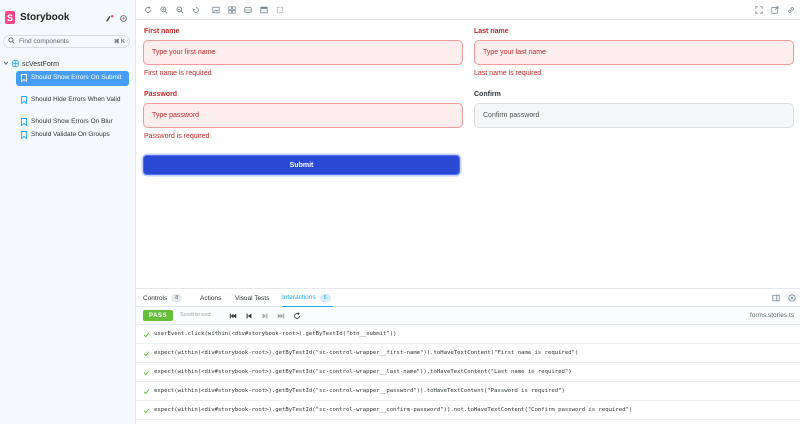  What do you see at coordinates (119, 41) in the screenshot?
I see `search-shortcut: ⌘ K` at bounding box center [119, 41].